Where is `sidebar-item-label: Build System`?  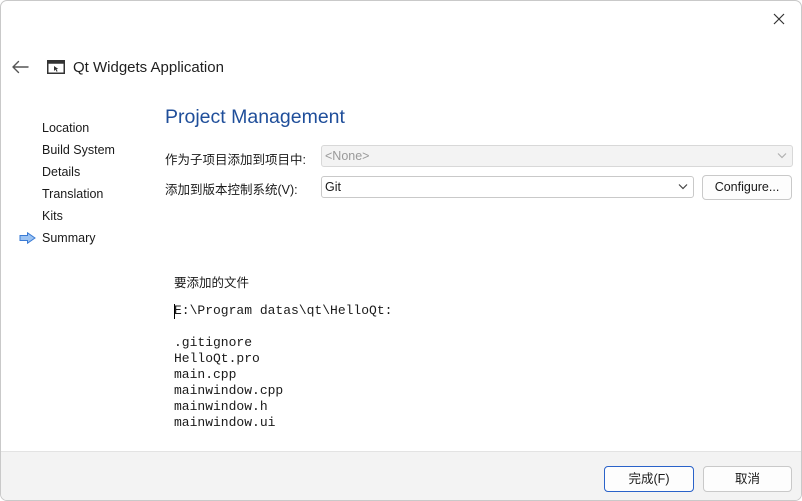
sidebar-item-label: Build System is located at coordinates (78, 150).